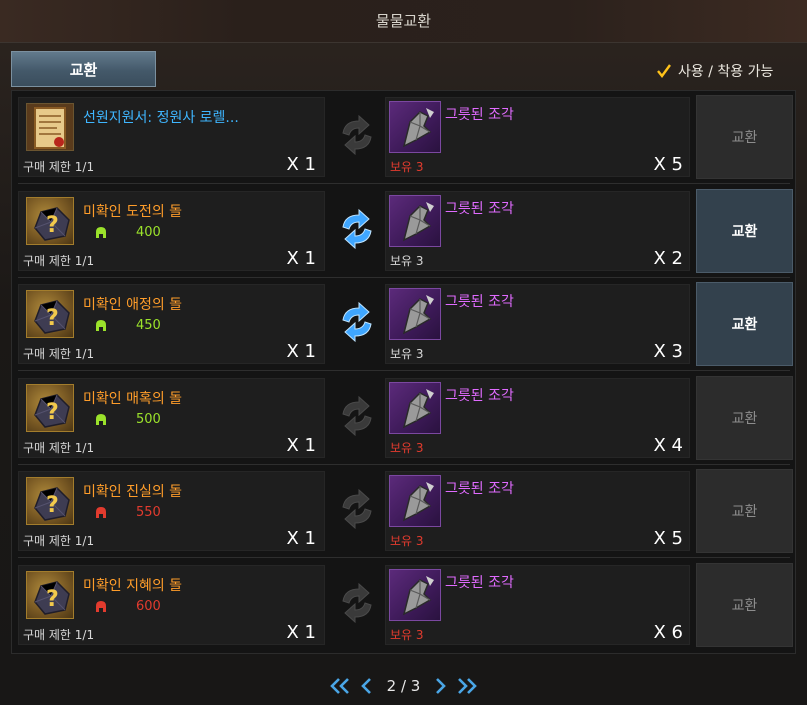 The image size is (807, 705). What do you see at coordinates (50, 127) in the screenshot?
I see `scroll-icon` at bounding box center [50, 127].